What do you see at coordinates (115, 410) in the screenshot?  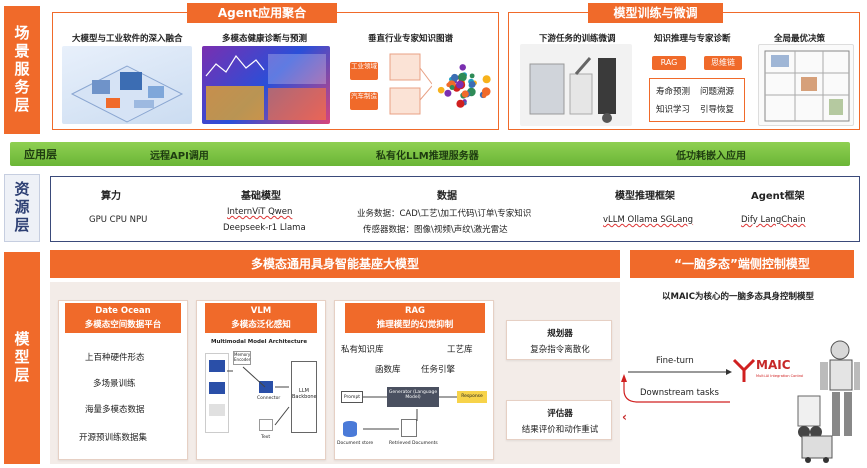 I see `date-ocean-item-3: 海量多模态数据` at bounding box center [115, 410].